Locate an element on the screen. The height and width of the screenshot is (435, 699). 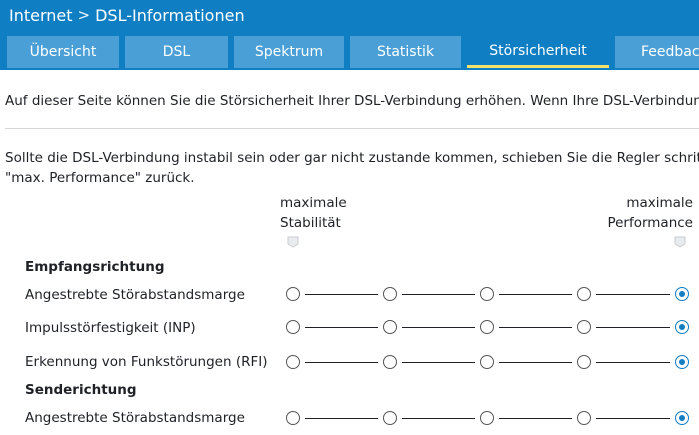
tab-uebersicht: Übersicht is located at coordinates (63, 52).